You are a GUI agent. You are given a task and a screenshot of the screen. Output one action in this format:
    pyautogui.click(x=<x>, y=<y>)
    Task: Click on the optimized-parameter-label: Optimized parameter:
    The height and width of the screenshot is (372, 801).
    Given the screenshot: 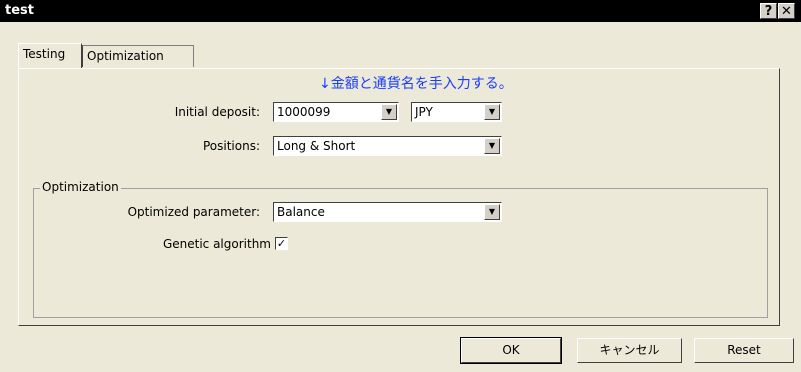 What is the action you would take?
    pyautogui.click(x=193, y=212)
    